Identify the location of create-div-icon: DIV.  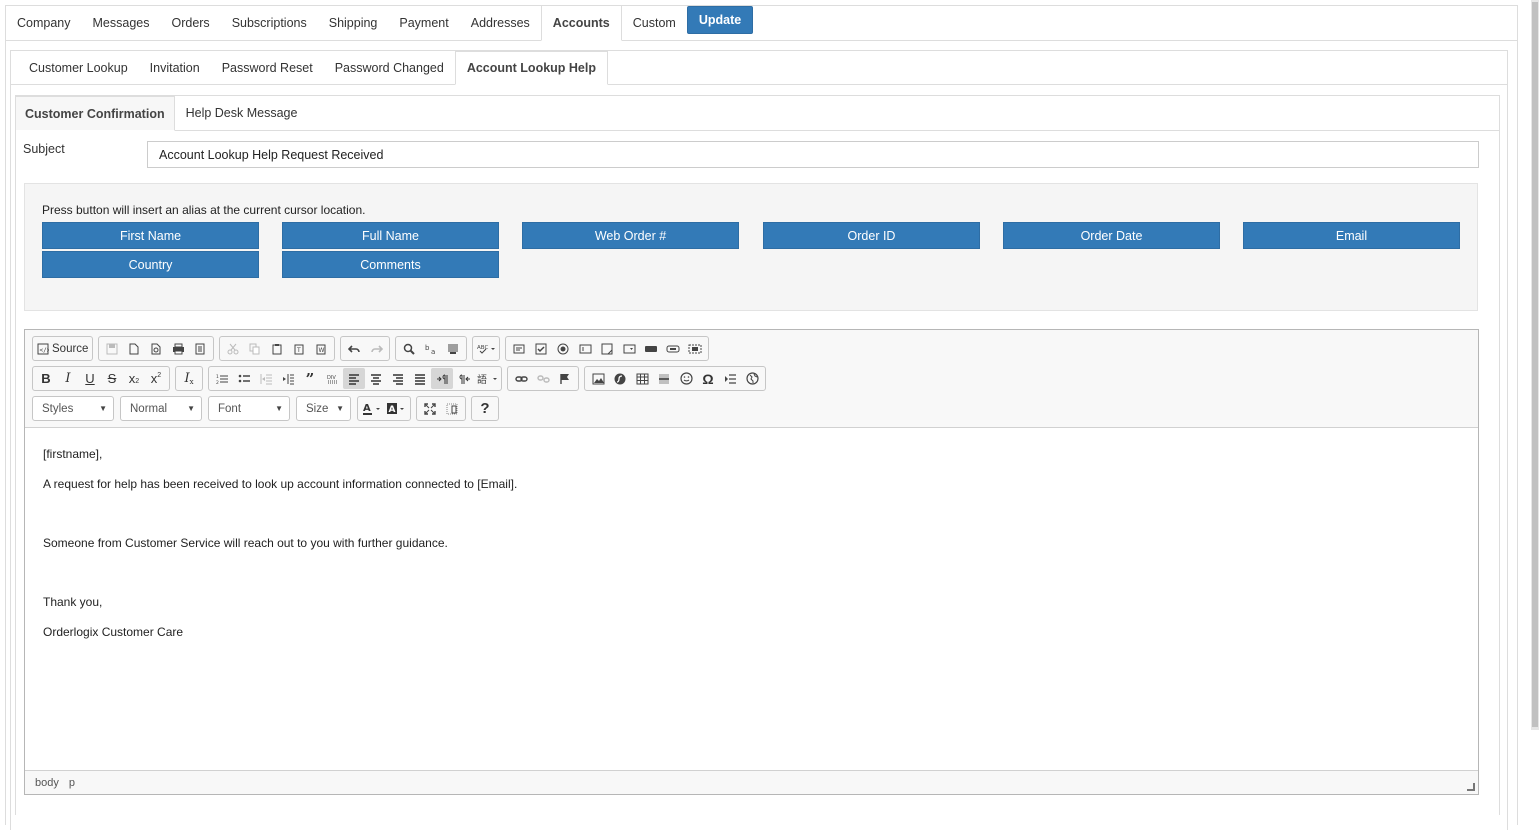
(332, 378).